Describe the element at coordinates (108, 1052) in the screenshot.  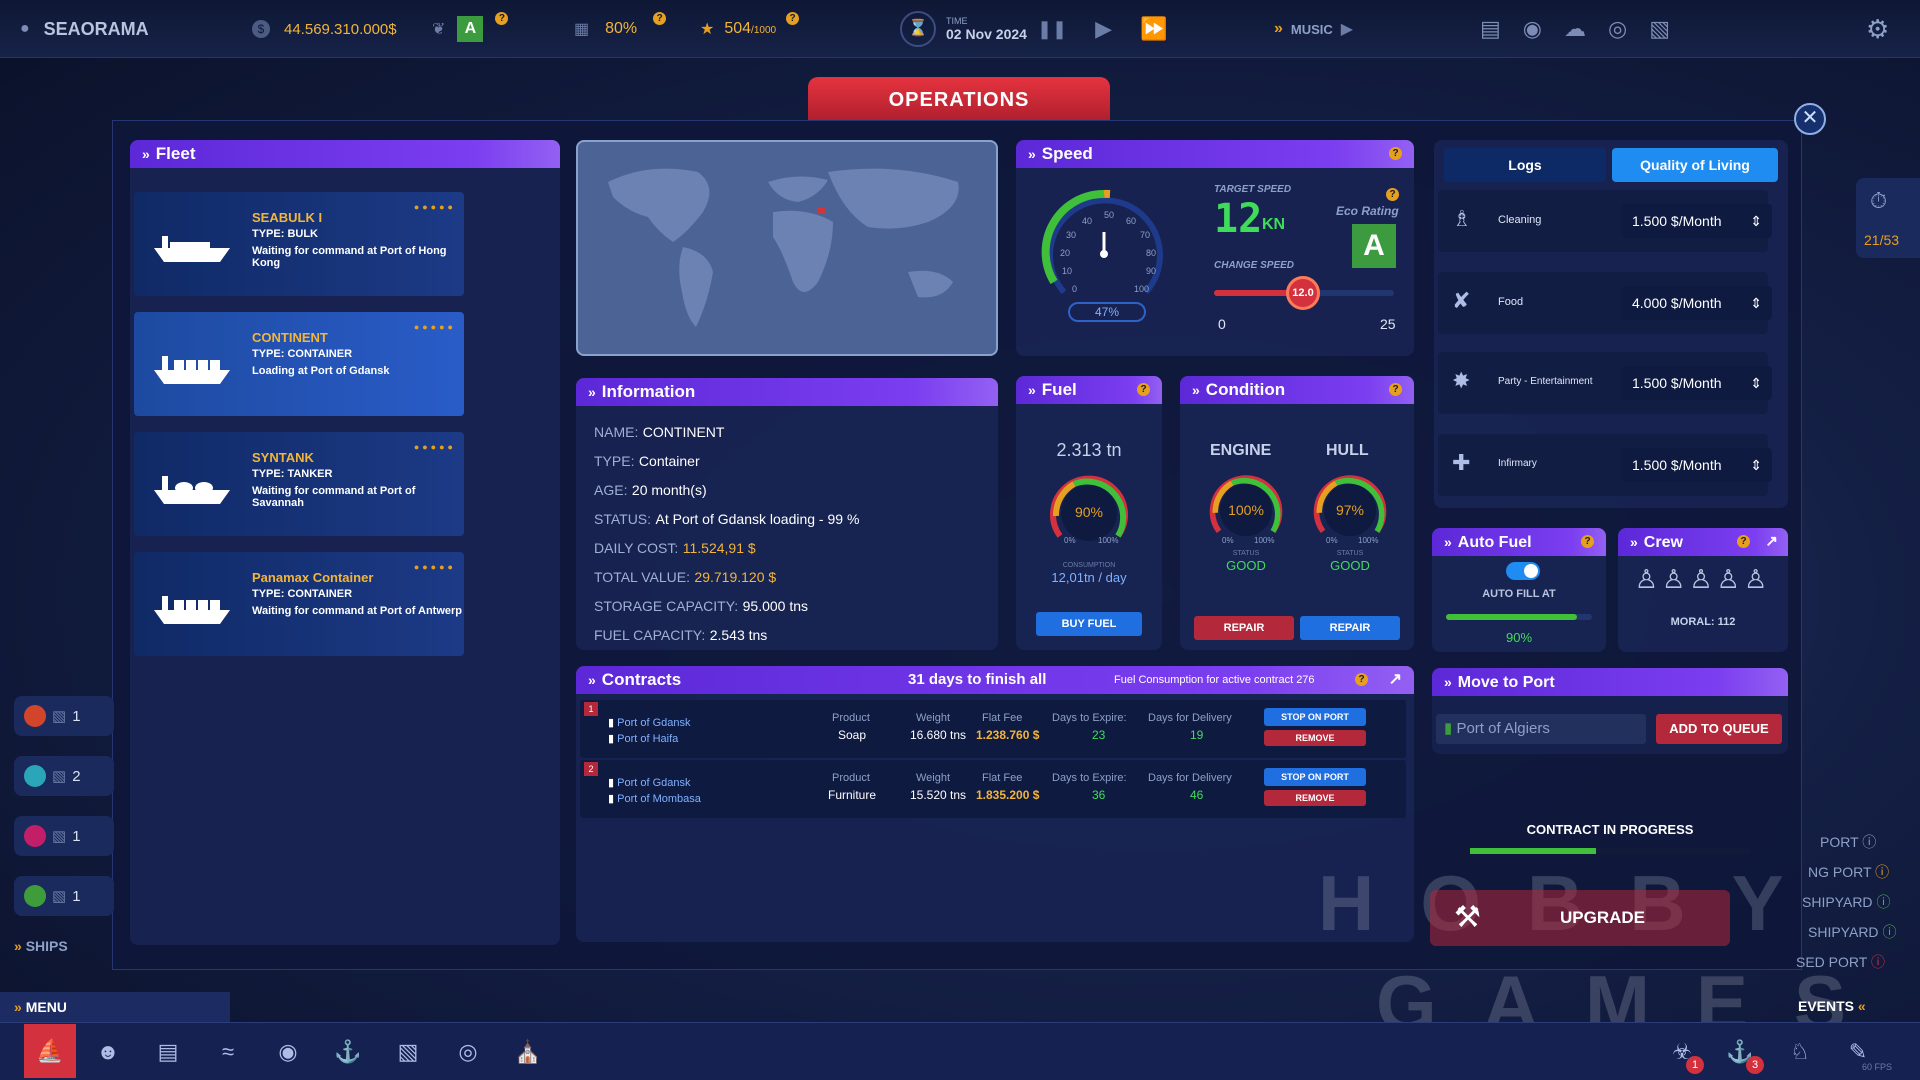
I see `crew-icon: ☻` at that location.